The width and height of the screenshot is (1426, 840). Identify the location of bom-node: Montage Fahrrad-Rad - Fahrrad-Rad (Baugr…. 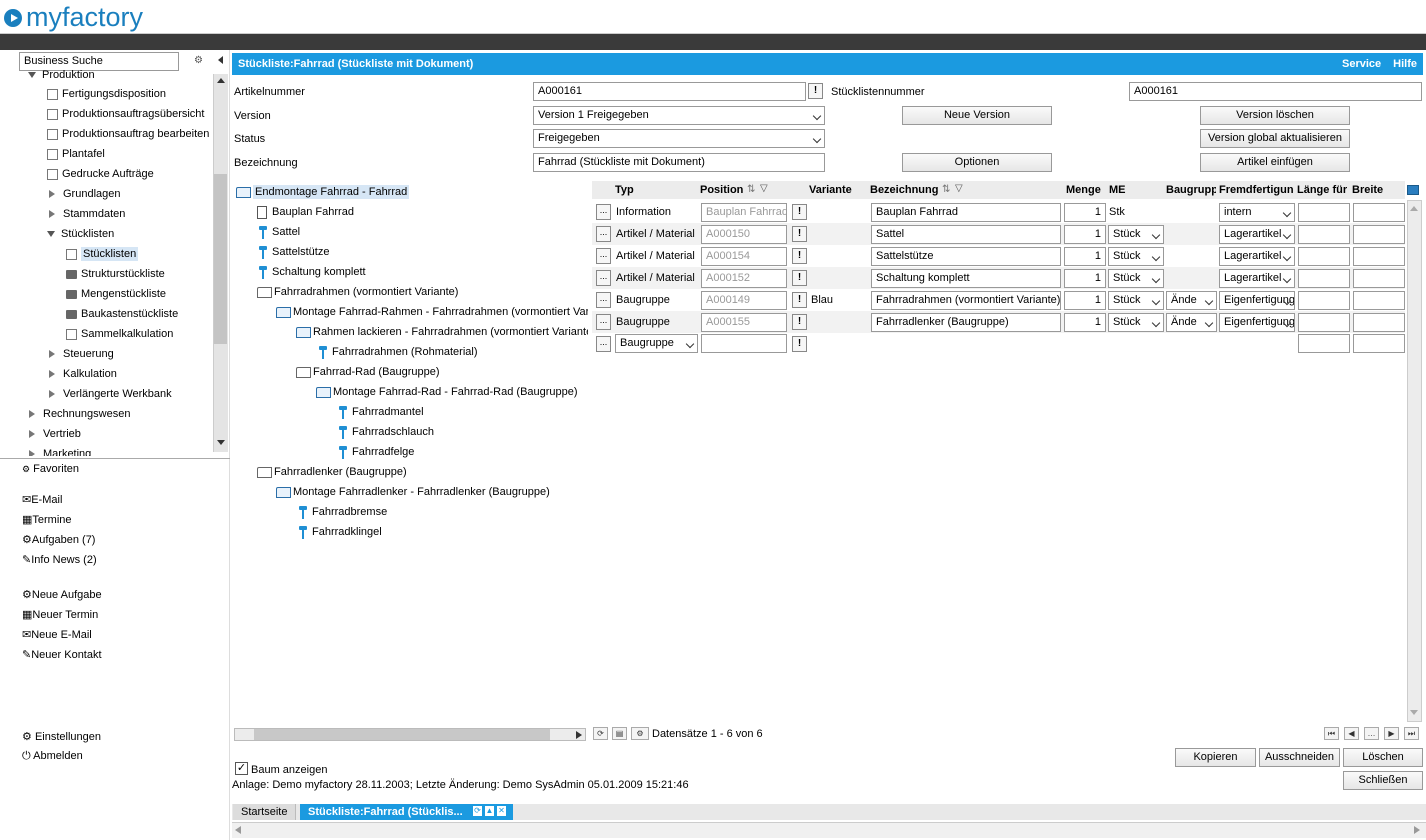
(447, 392).